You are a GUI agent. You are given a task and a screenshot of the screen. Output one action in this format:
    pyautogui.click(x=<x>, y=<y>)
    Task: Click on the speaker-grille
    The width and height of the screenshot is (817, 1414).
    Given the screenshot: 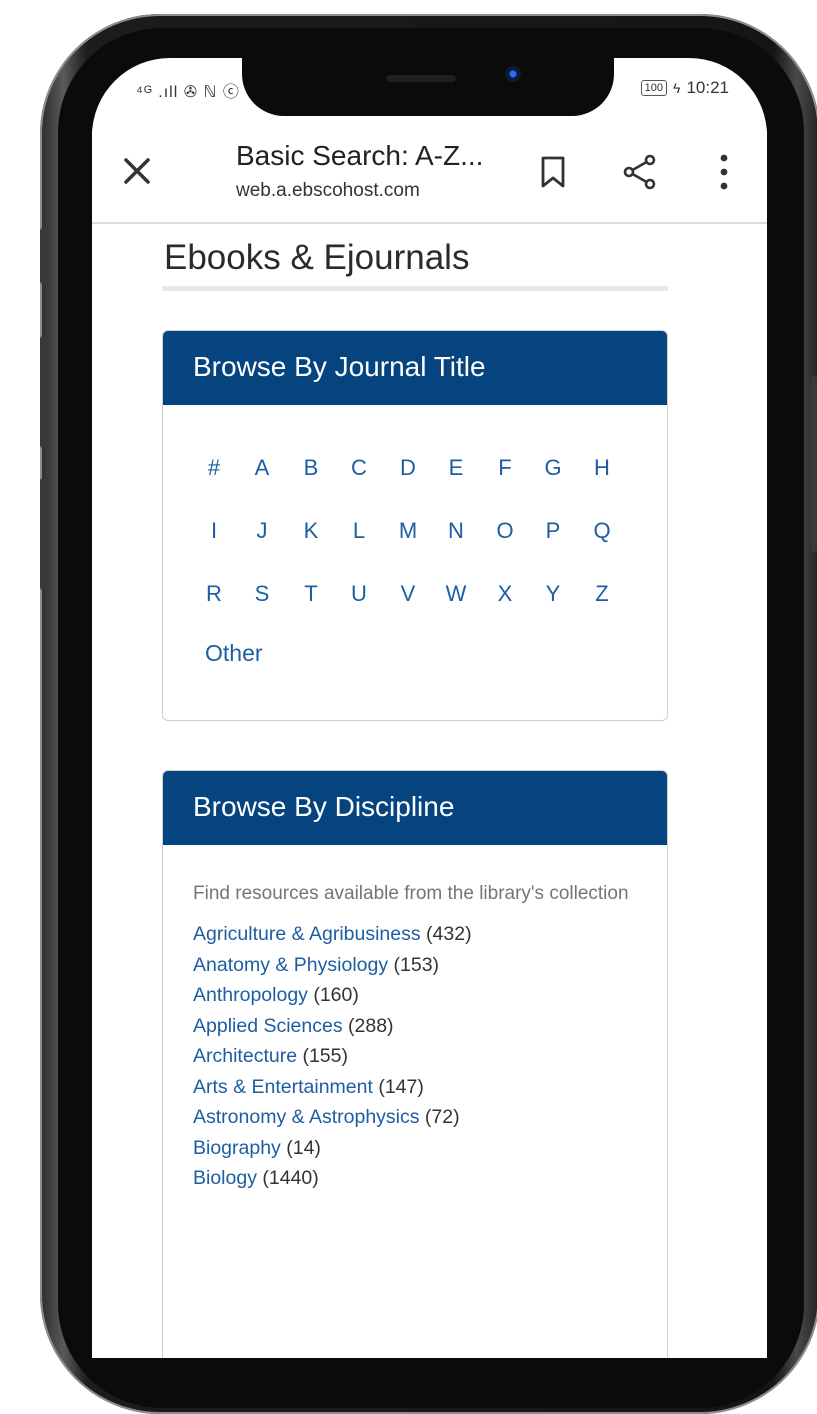 What is the action you would take?
    pyautogui.click(x=421, y=78)
    